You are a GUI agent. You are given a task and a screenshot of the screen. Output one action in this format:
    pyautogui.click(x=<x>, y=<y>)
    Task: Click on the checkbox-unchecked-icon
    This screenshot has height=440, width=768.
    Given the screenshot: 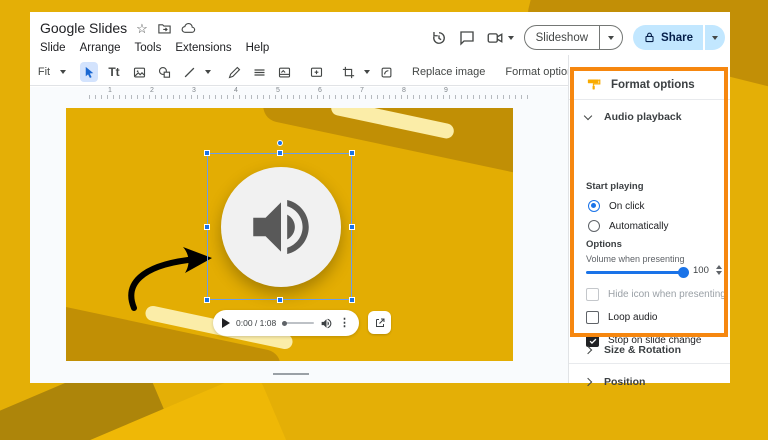 What is the action you would take?
    pyautogui.click(x=592, y=317)
    